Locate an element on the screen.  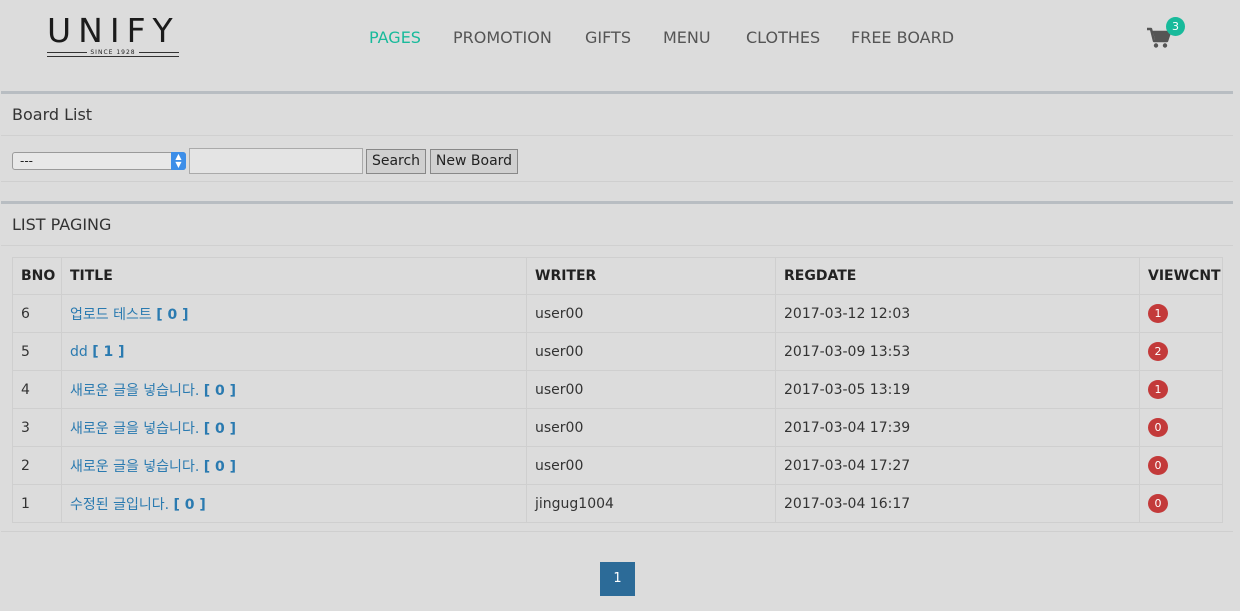
row-regdate: 2017-03-04 17:27 is located at coordinates (957, 465).